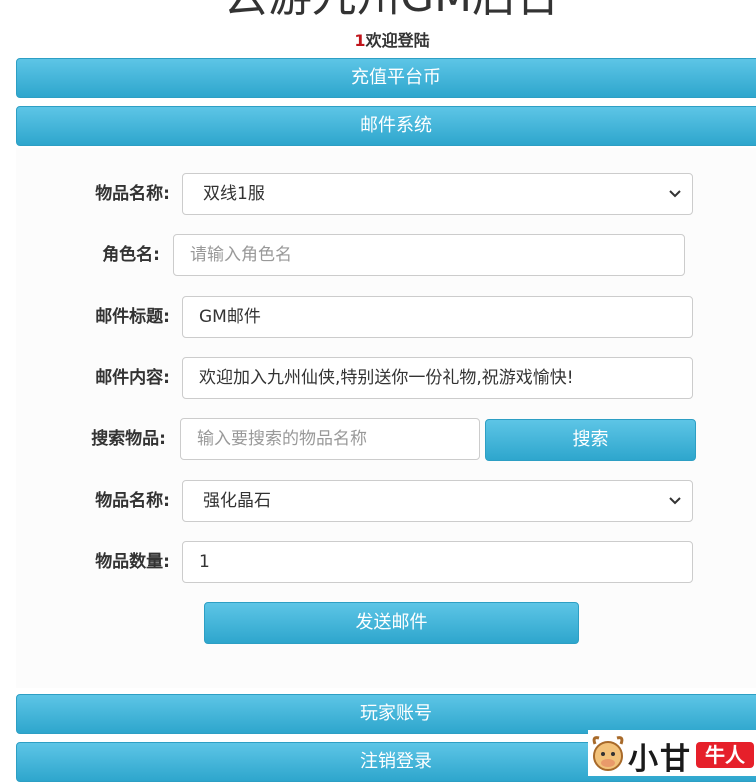 The image size is (756, 782). Describe the element at coordinates (608, 753) in the screenshot. I see `ox-mascot-icon` at that location.